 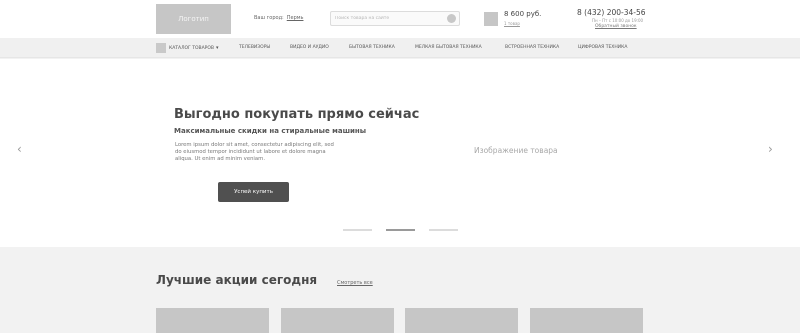 What do you see at coordinates (602, 47) in the screenshot?
I see `nav-item-digital: ЦИФРОВАЯ ТЕХНИКА` at bounding box center [602, 47].